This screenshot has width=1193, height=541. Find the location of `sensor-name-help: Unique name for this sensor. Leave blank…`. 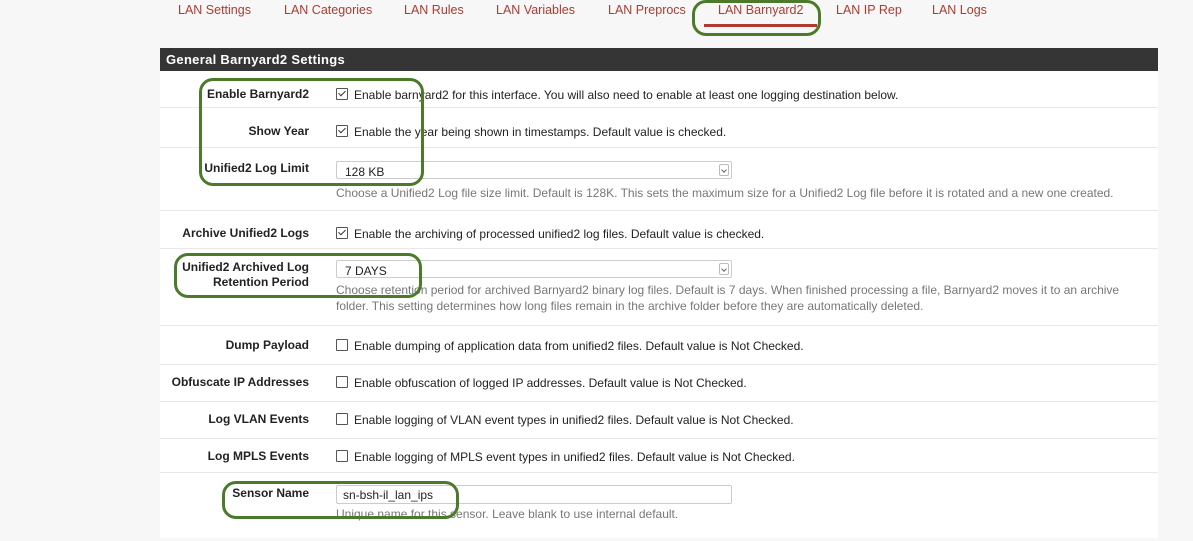

sensor-name-help: Unique name for this sensor. Leave blank… is located at coordinates (507, 514).